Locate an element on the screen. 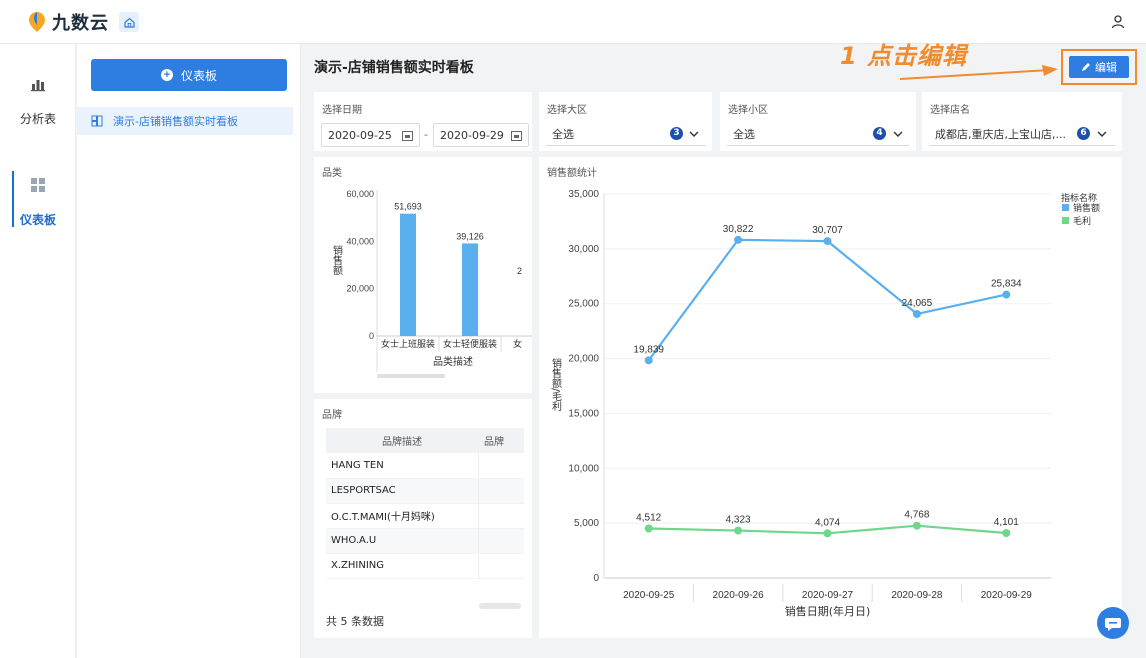 The image size is (1146, 658). rail-item-analysis: 分析表 is located at coordinates (38, 108).